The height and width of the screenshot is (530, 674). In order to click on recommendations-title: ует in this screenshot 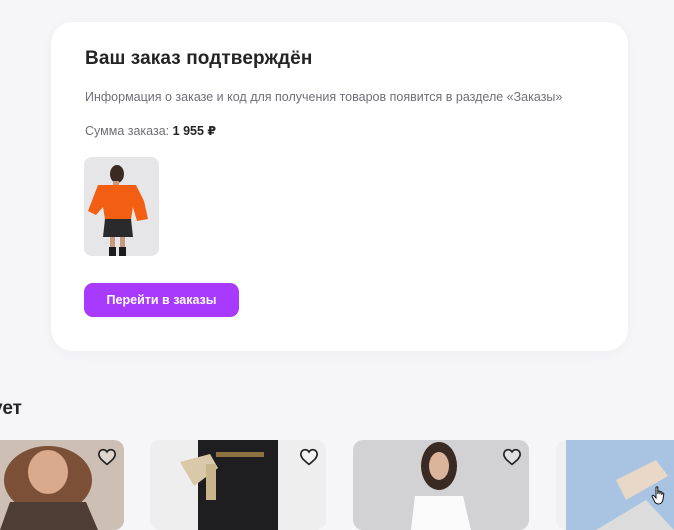, I will do `click(11, 408)`.